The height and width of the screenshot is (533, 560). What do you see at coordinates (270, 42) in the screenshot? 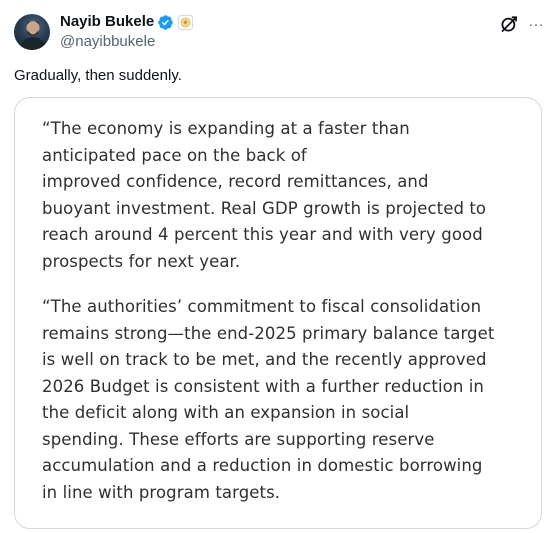
I see `user-handle: @nayibbukele` at bounding box center [270, 42].